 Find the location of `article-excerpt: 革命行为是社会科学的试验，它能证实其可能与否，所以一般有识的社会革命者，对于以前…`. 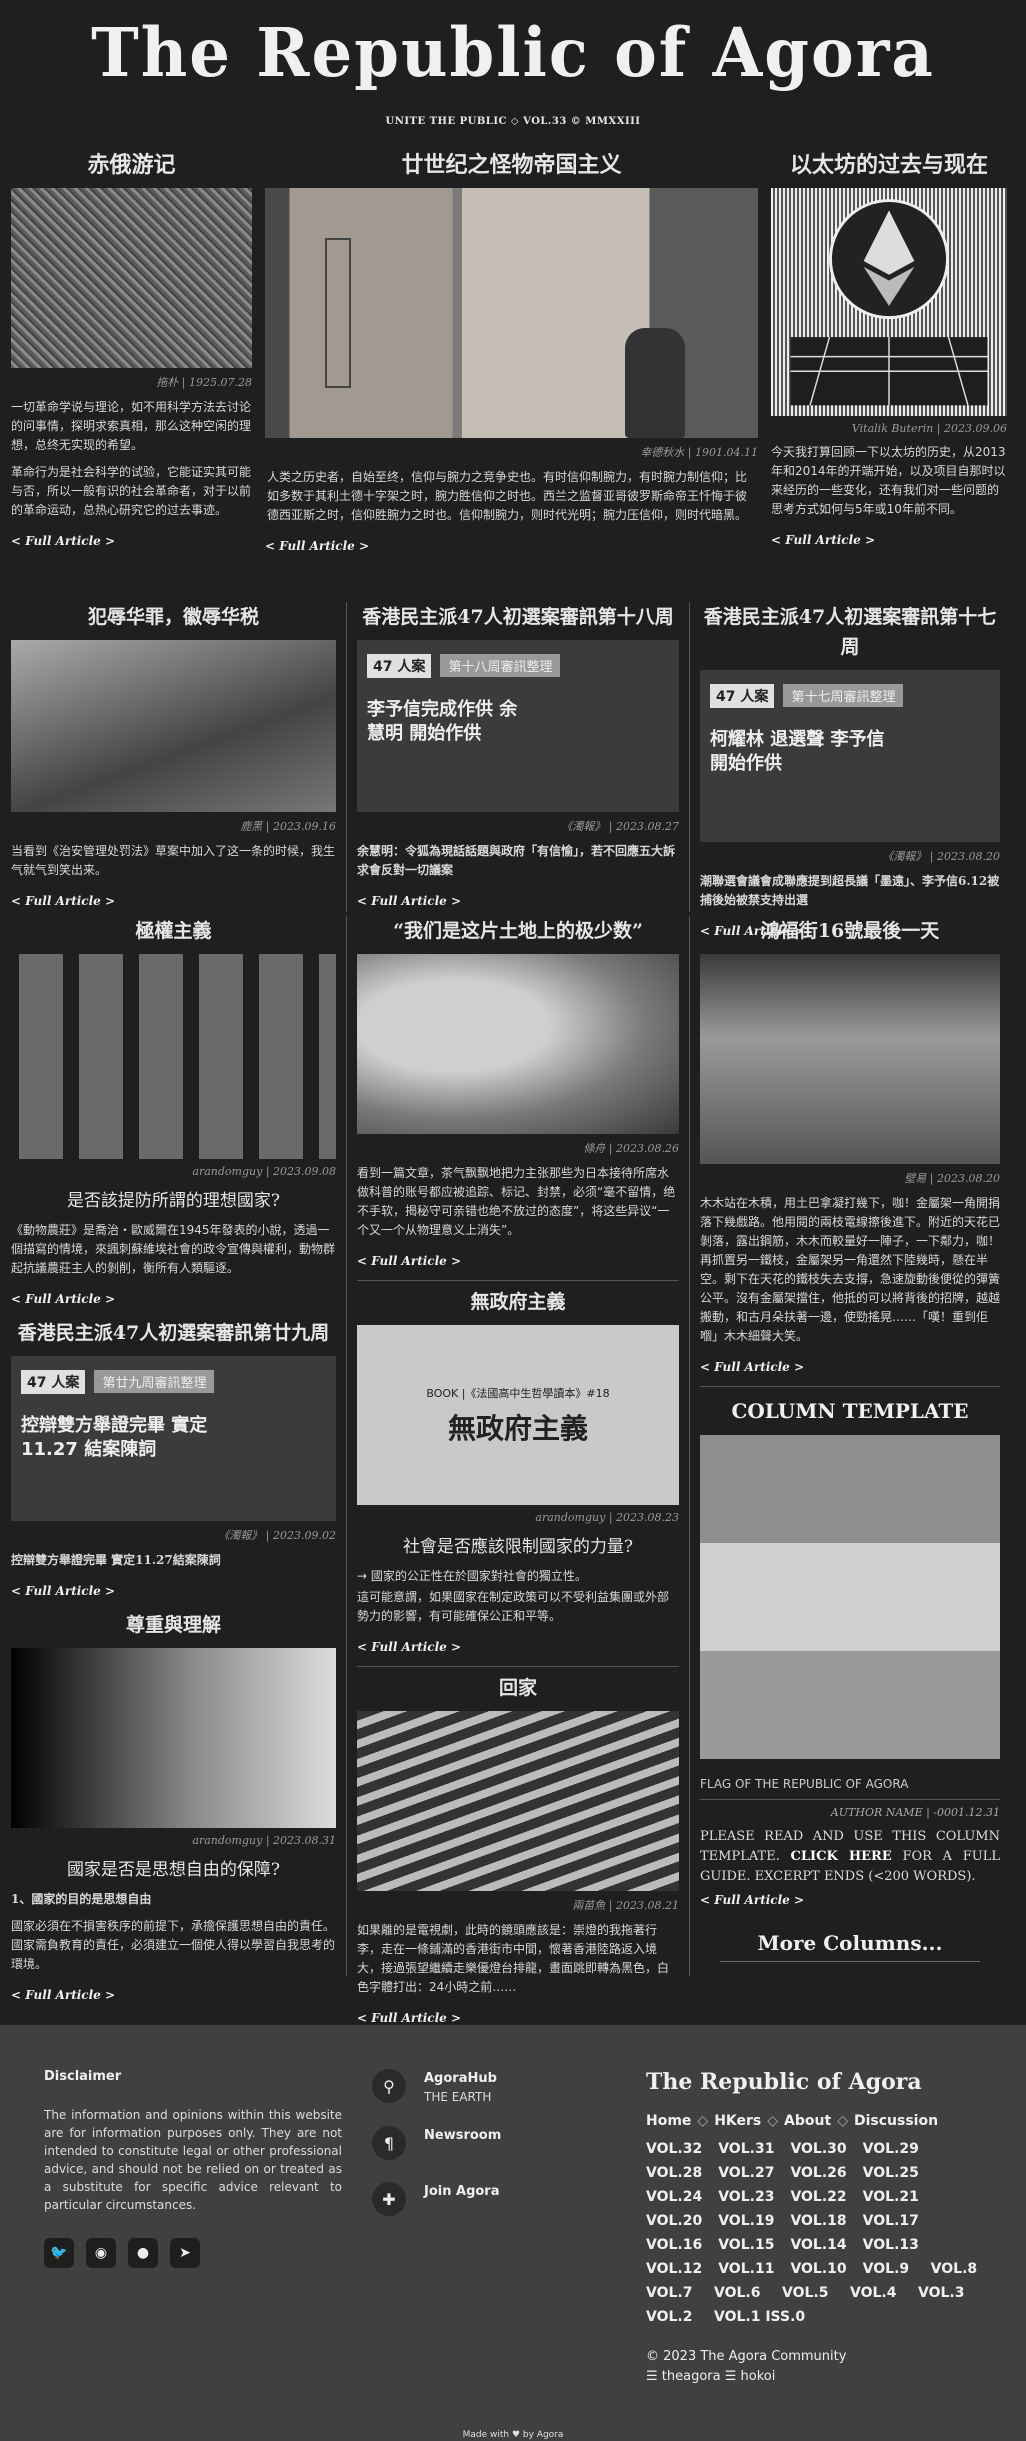

article-excerpt: 革命行为是社会科学的试验，它能证实其可能与否，所以一般有识的社会革命者，对于以前… is located at coordinates (131, 491).